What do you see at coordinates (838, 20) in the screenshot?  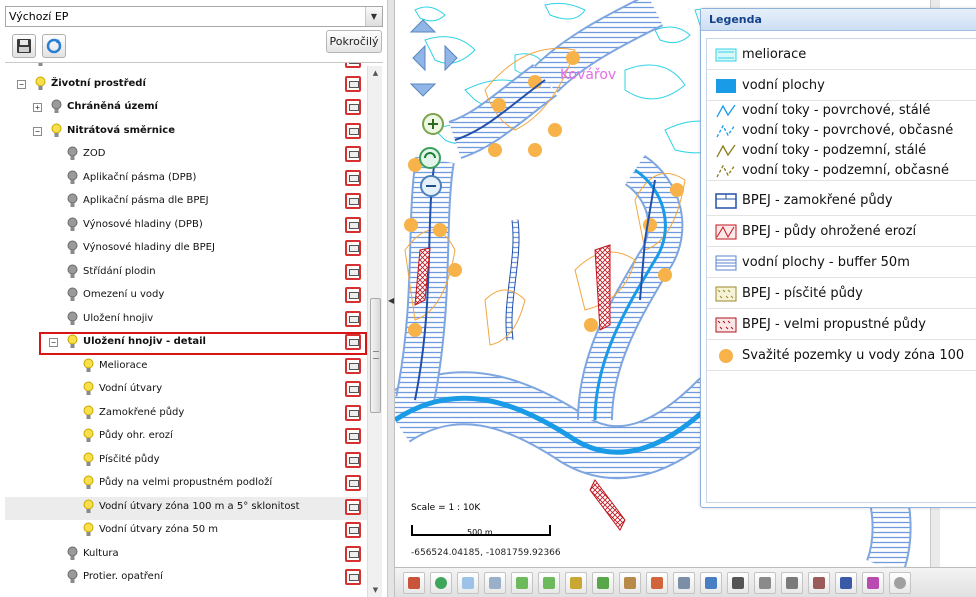 I see `legend-title: Legenda` at bounding box center [838, 20].